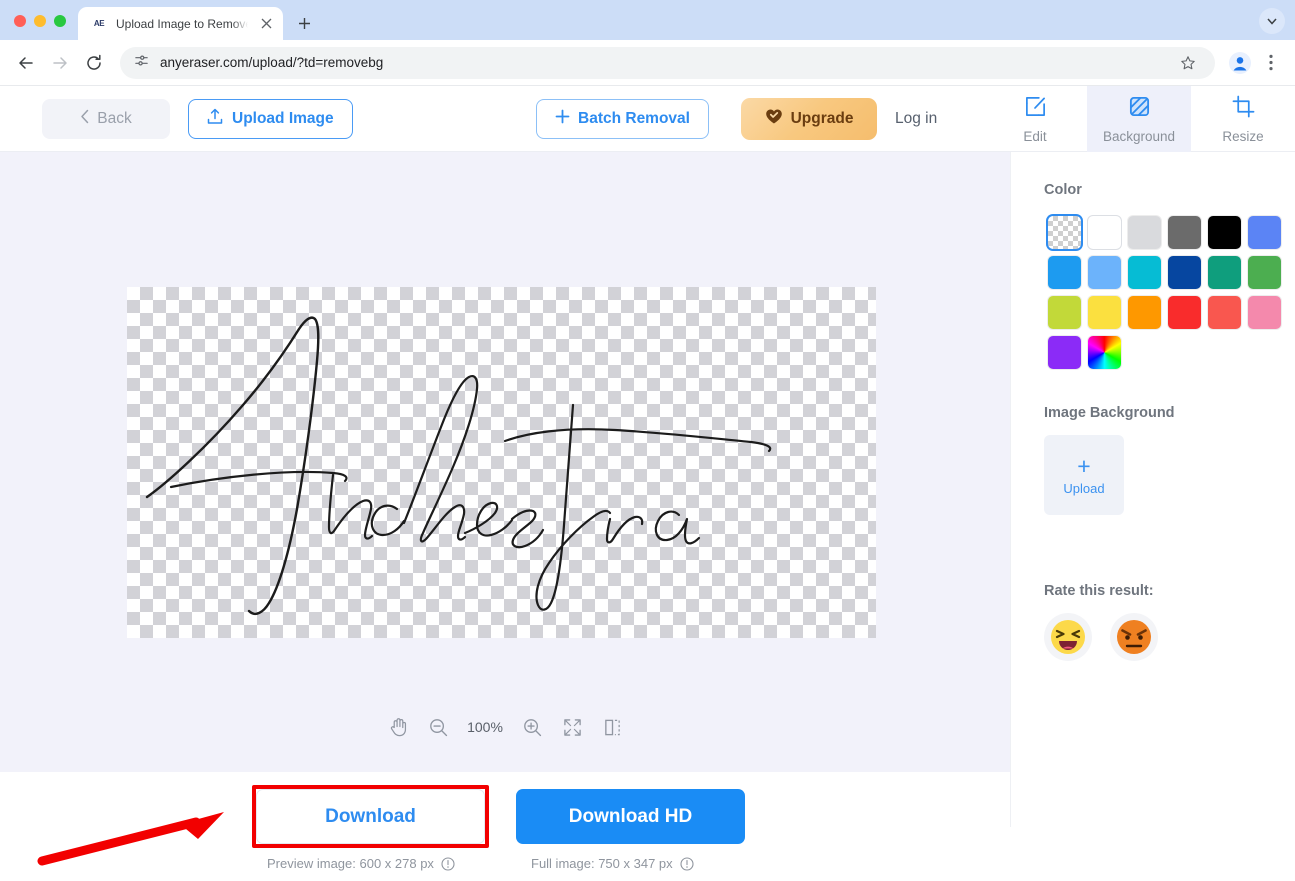  I want to click on forward-arrow-icon, so click(60, 63).